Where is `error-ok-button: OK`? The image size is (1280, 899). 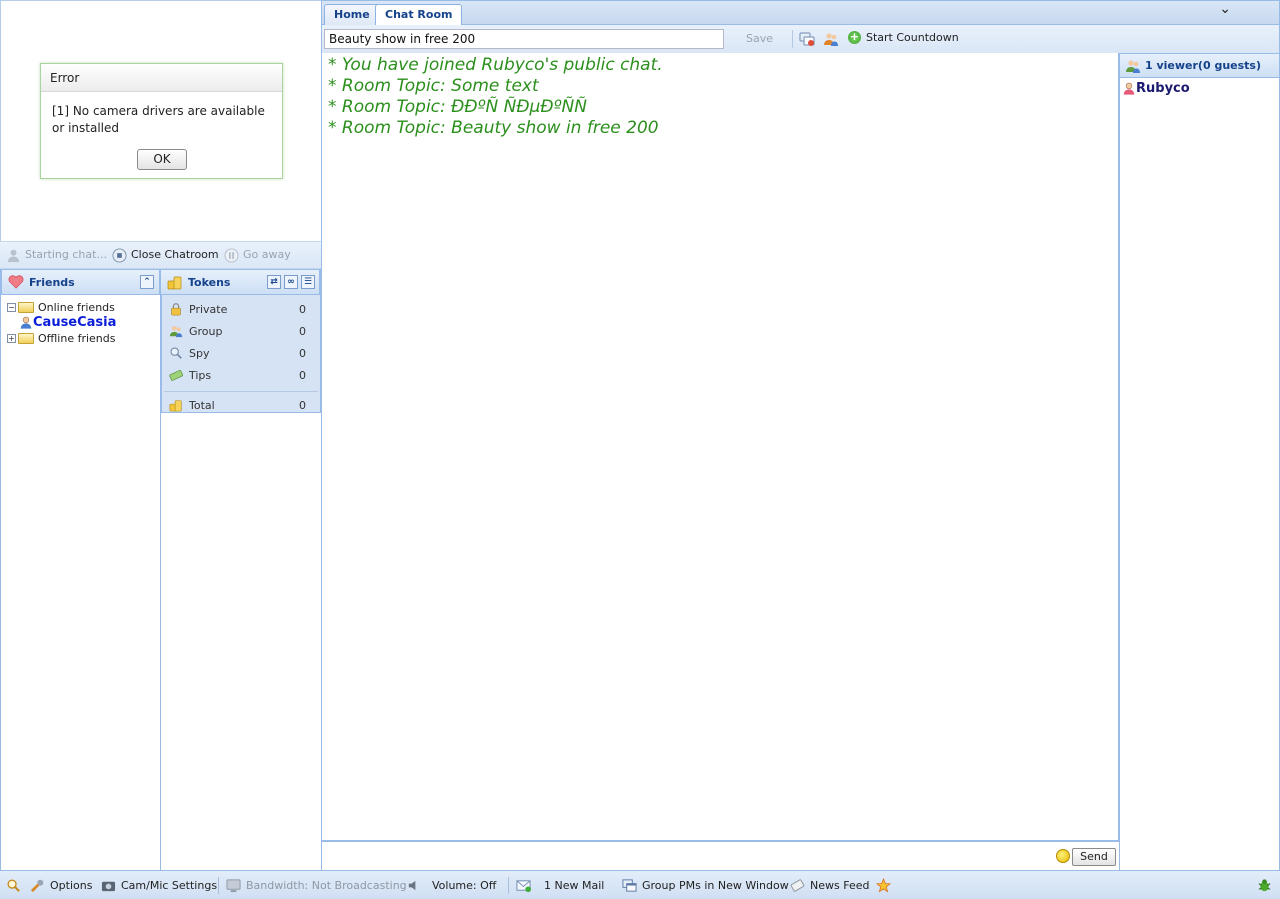
error-ok-button: OK is located at coordinates (162, 159).